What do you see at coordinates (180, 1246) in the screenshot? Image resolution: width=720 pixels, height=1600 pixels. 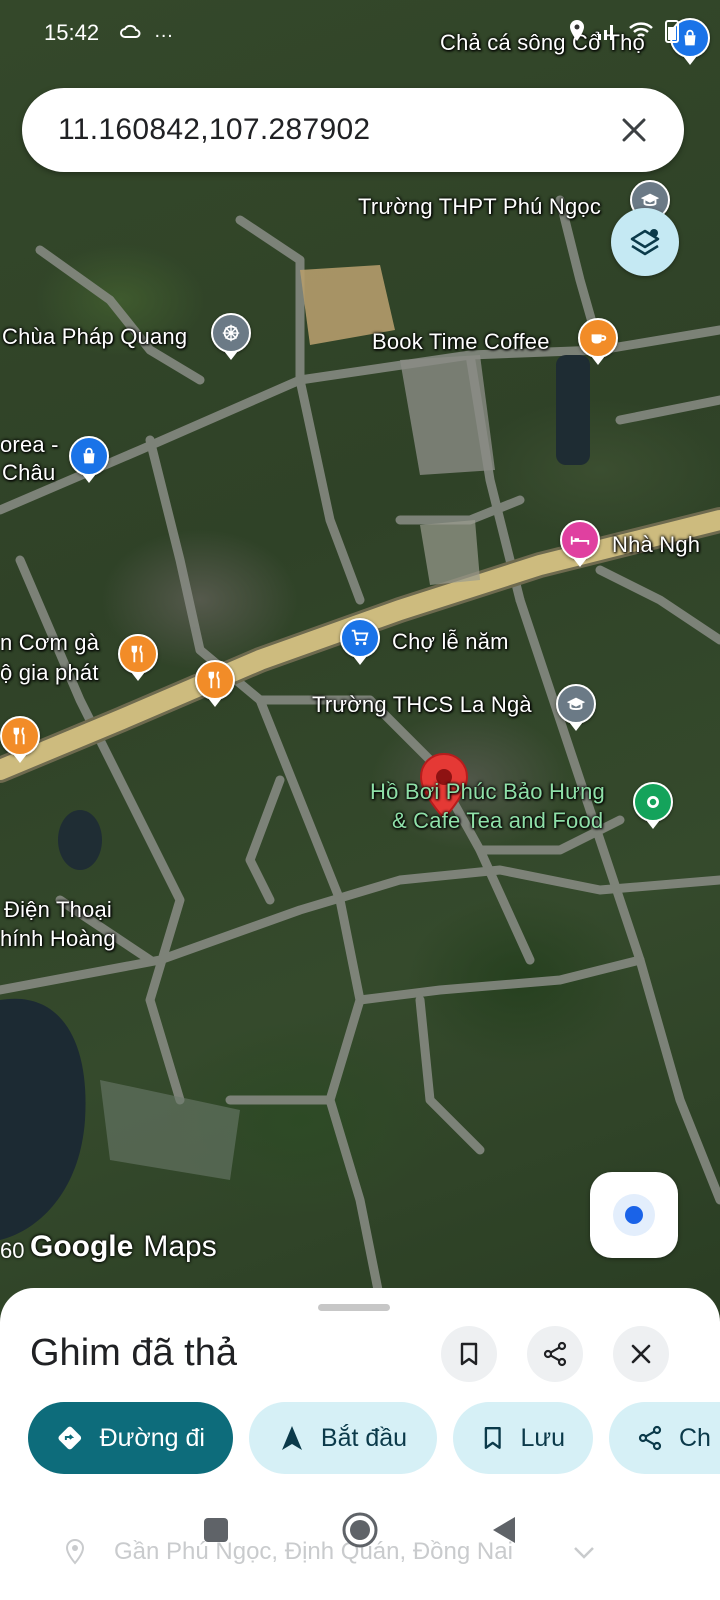 I see `maps-wordmark: Maps` at bounding box center [180, 1246].